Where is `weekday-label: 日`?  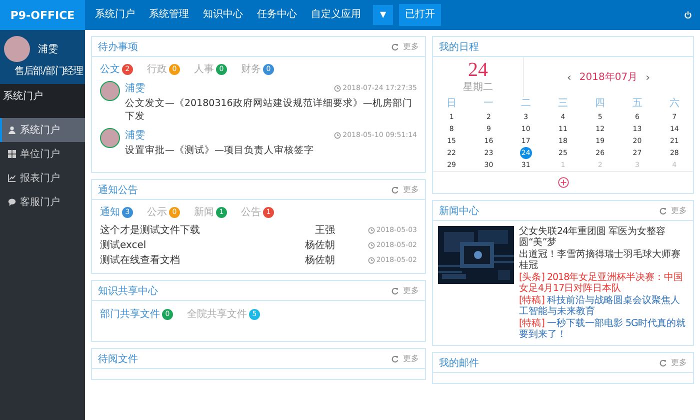 weekday-label: 日 is located at coordinates (452, 104).